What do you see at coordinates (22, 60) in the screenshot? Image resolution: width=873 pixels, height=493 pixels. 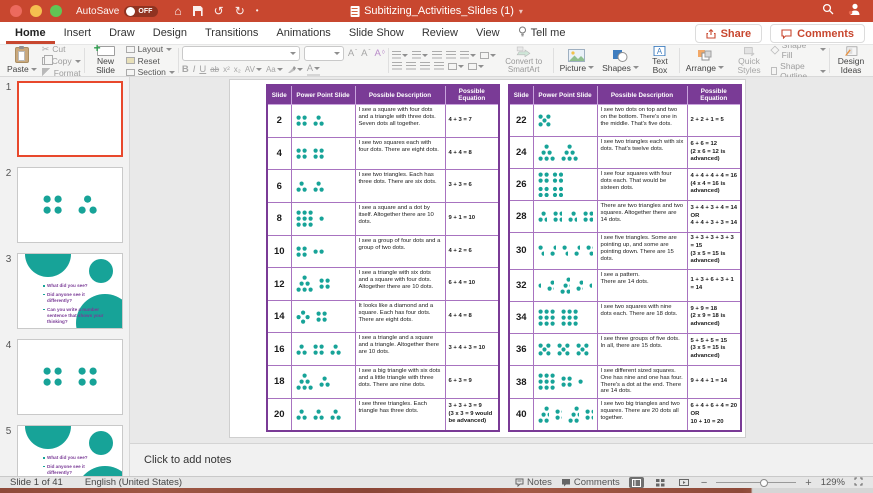 I see `paste-button: Paste` at bounding box center [22, 60].